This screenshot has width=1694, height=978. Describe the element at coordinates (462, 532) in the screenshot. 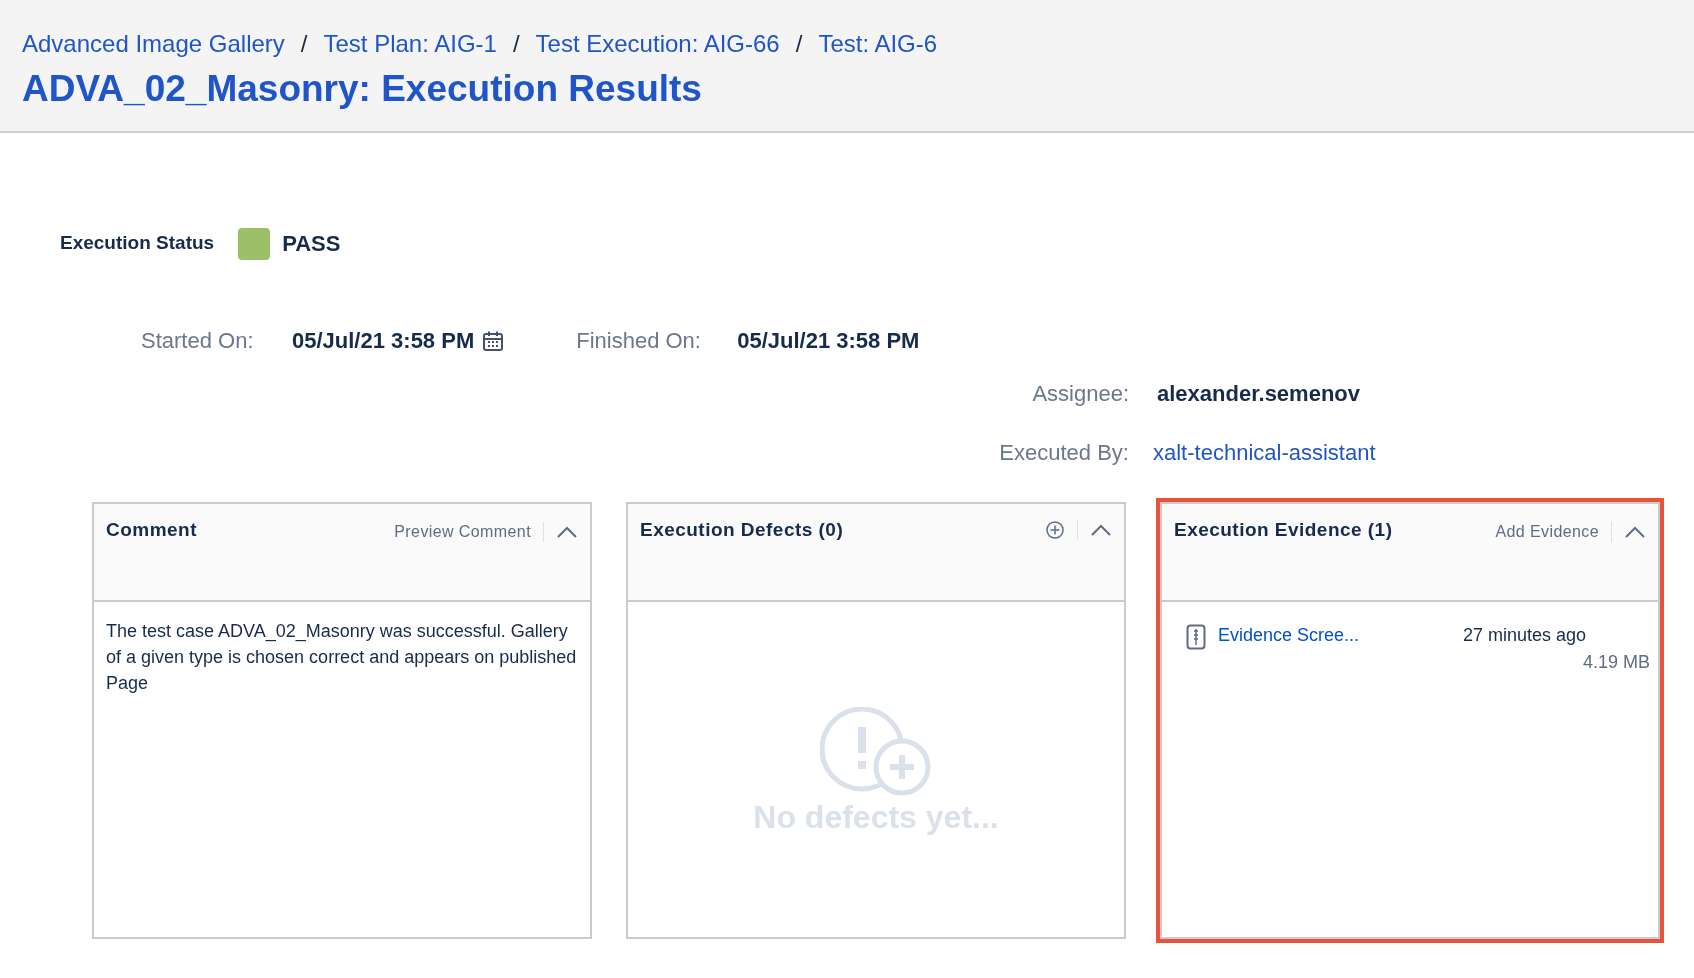

I see `panel-action-link: Preview Comment` at that location.